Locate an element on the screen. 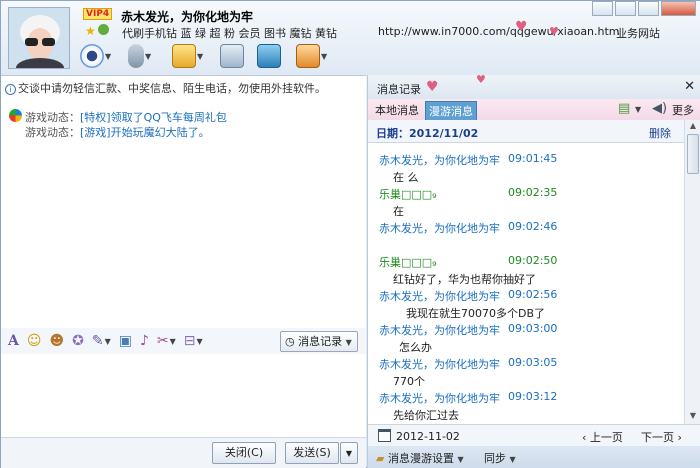  maximize-button is located at coordinates (625, 8).